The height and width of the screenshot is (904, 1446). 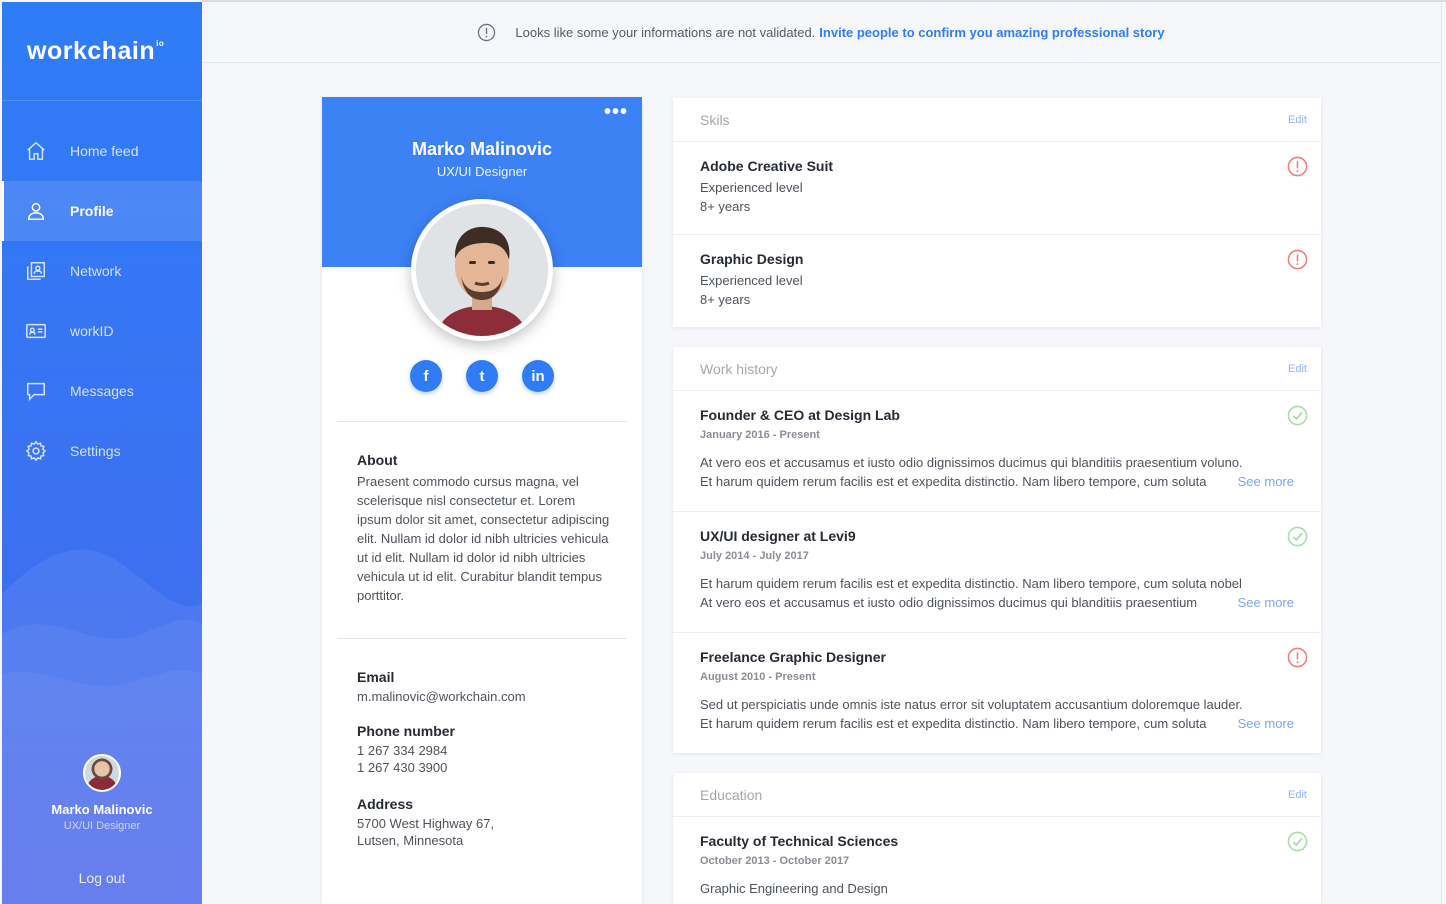 I want to click on user-icon, so click(x=36, y=211).